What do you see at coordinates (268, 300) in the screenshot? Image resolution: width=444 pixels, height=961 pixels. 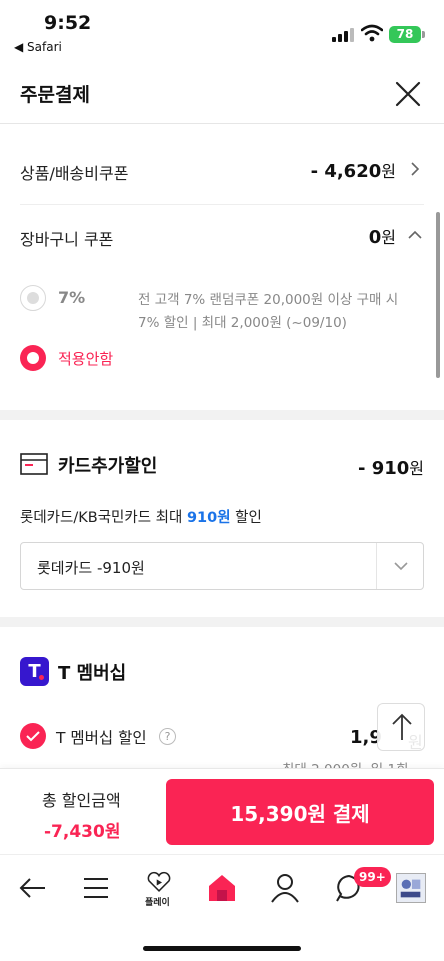 I see `coupon-desc-line1: 전 고객 7% 랜덤쿠폰 20,000원 이상 구매 시` at bounding box center [268, 300].